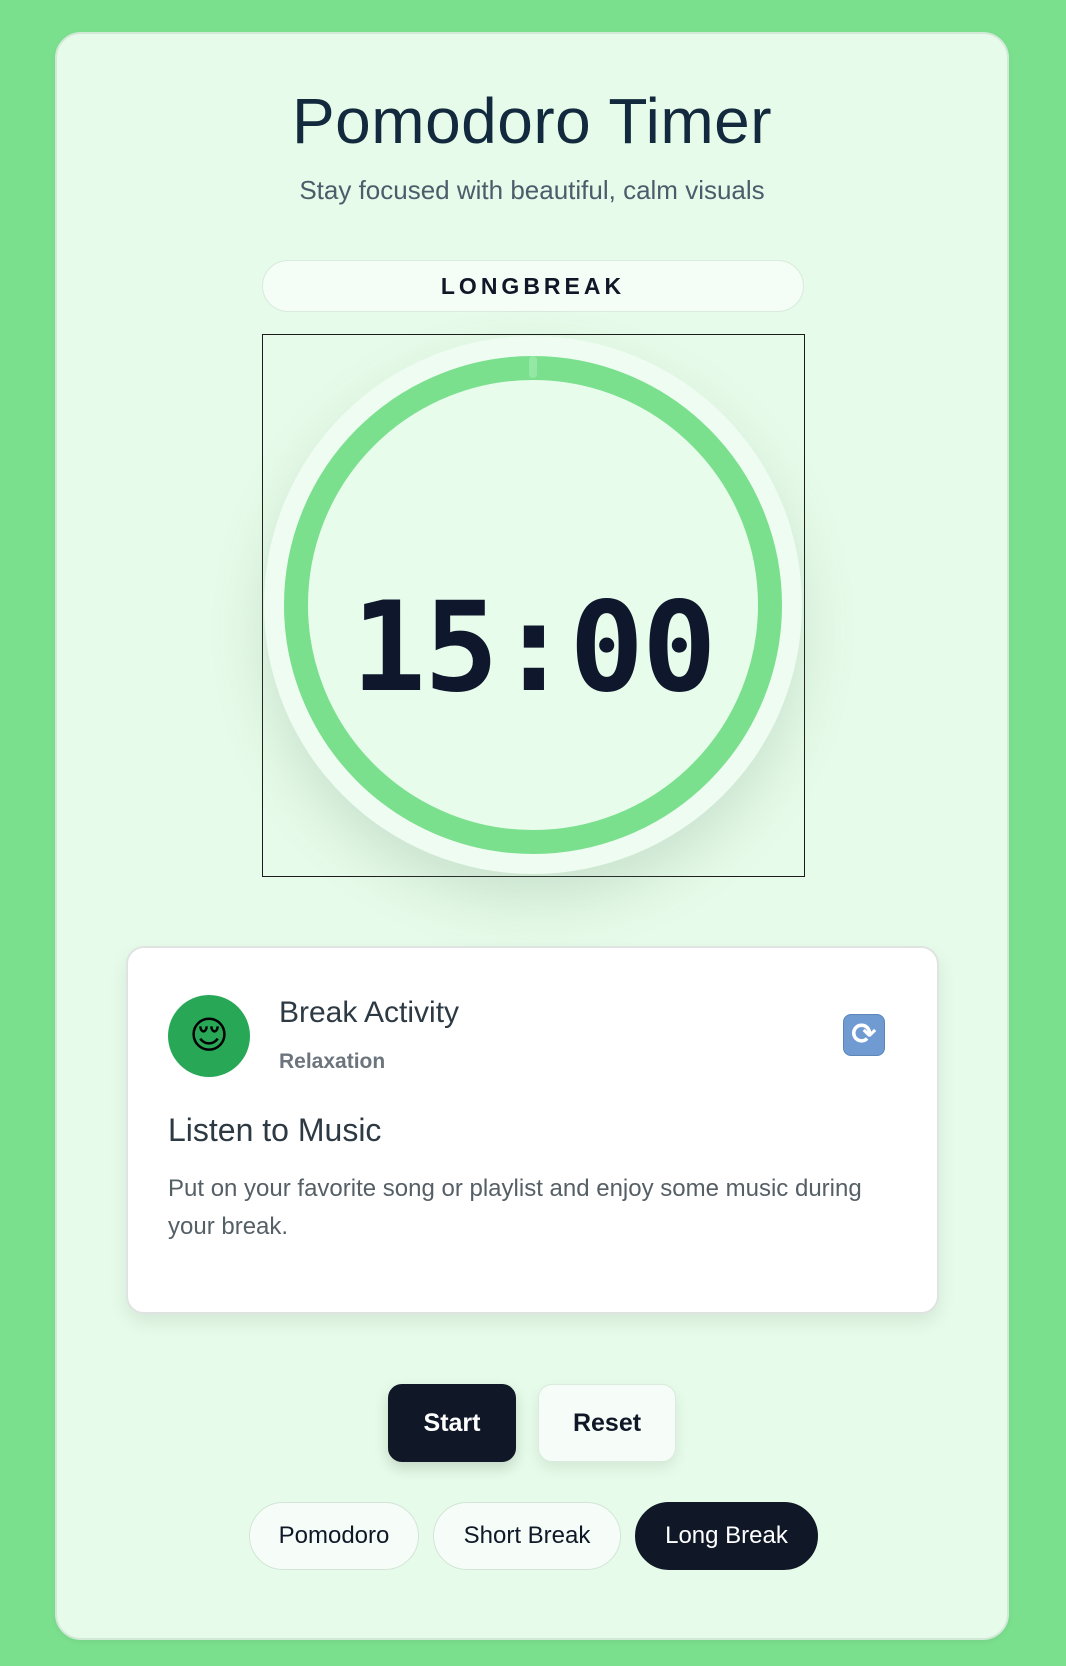  What do you see at coordinates (533, 648) in the screenshot?
I see `timer-countdown: 15:00` at bounding box center [533, 648].